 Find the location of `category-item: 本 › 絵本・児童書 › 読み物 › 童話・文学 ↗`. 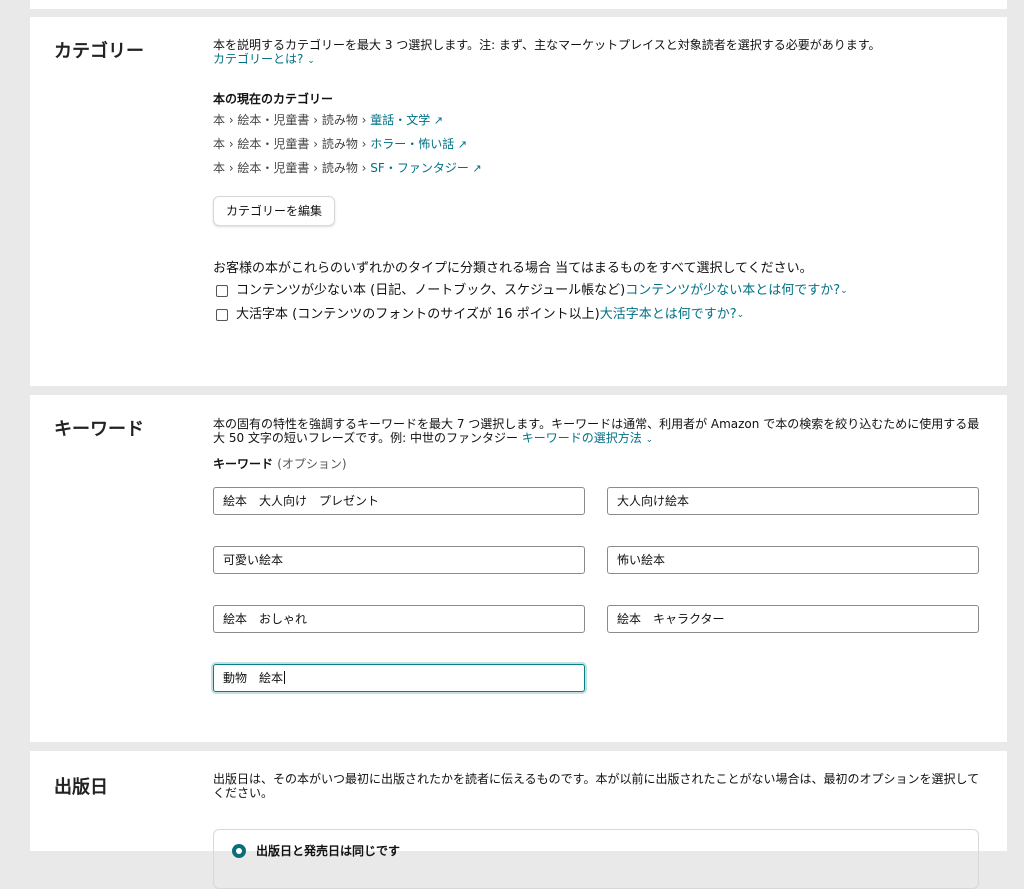

category-item: 本 › 絵本・児童書 › 読み物 › 童話・文学 ↗ is located at coordinates (598, 120).